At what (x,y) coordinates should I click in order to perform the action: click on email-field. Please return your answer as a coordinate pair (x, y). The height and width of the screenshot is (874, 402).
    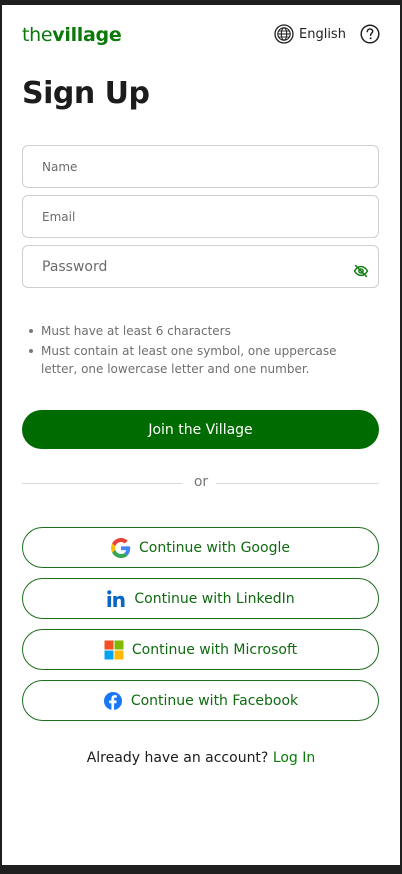
    Looking at the image, I should click on (200, 216).